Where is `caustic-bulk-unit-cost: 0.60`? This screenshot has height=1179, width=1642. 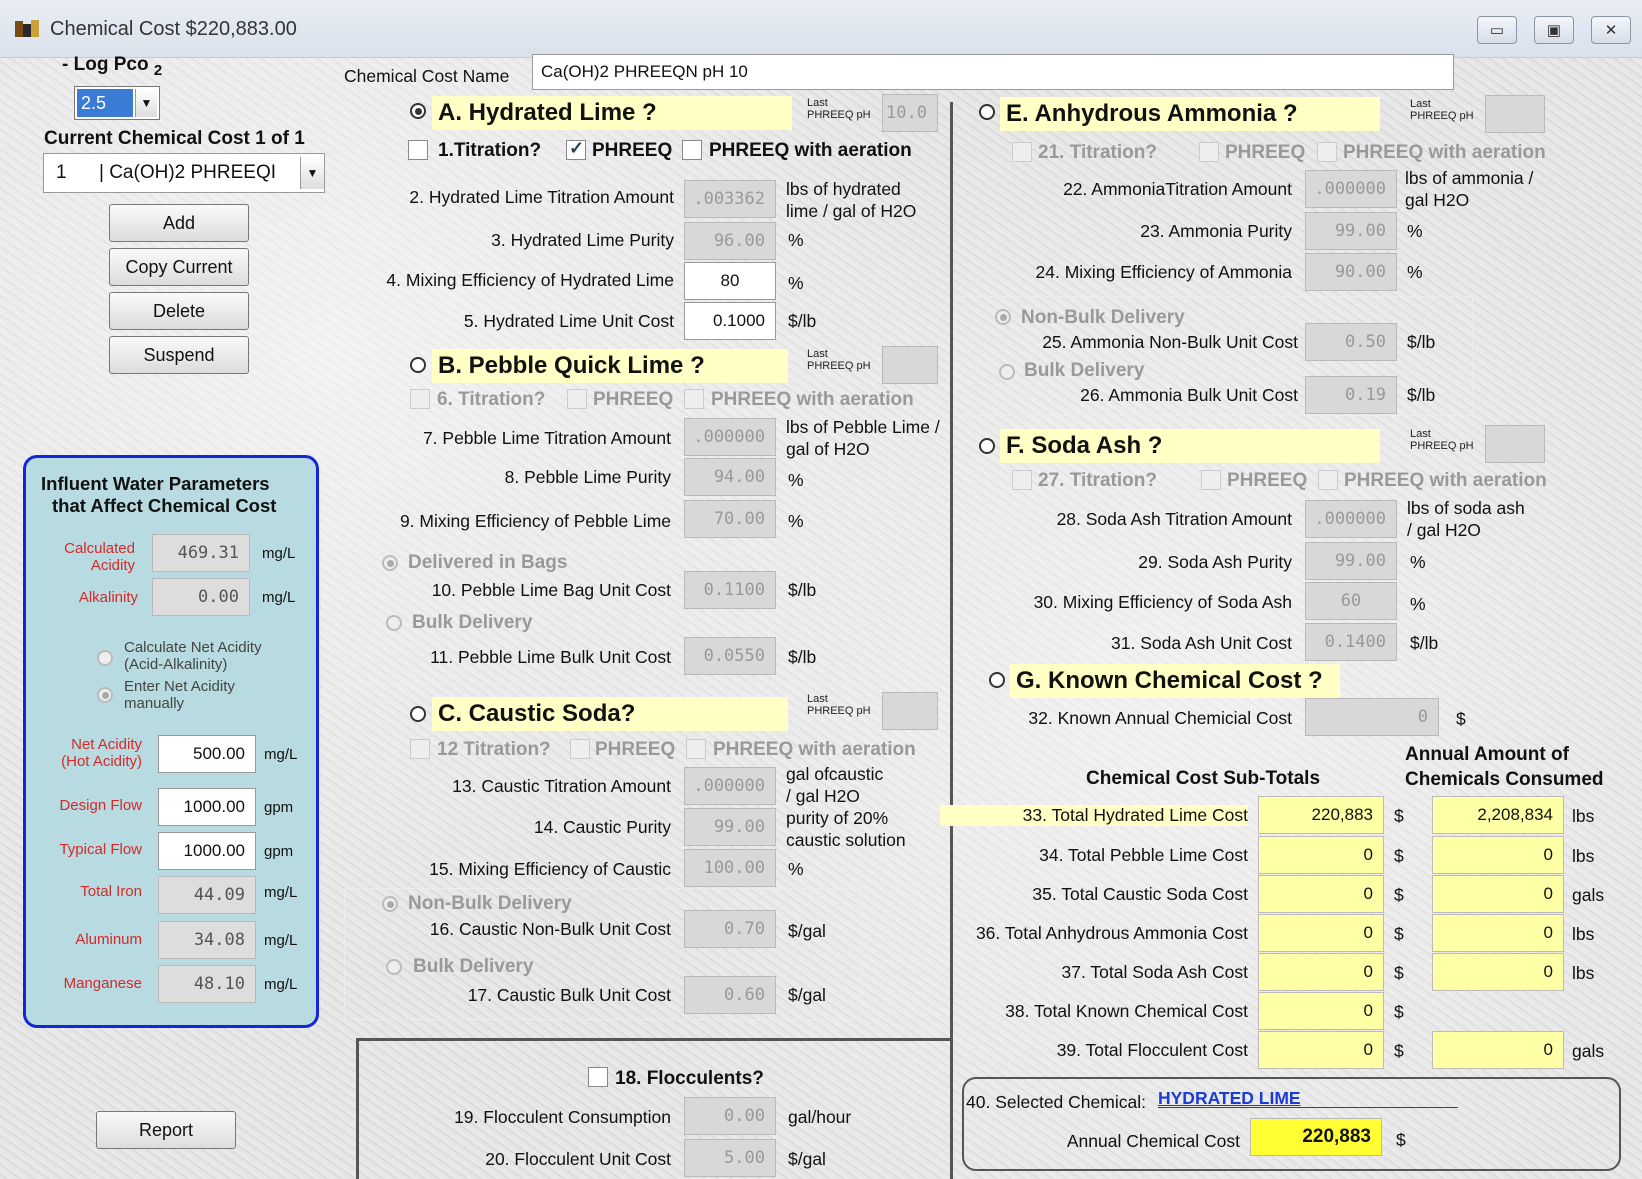
caustic-bulk-unit-cost: 0.60 is located at coordinates (730, 995).